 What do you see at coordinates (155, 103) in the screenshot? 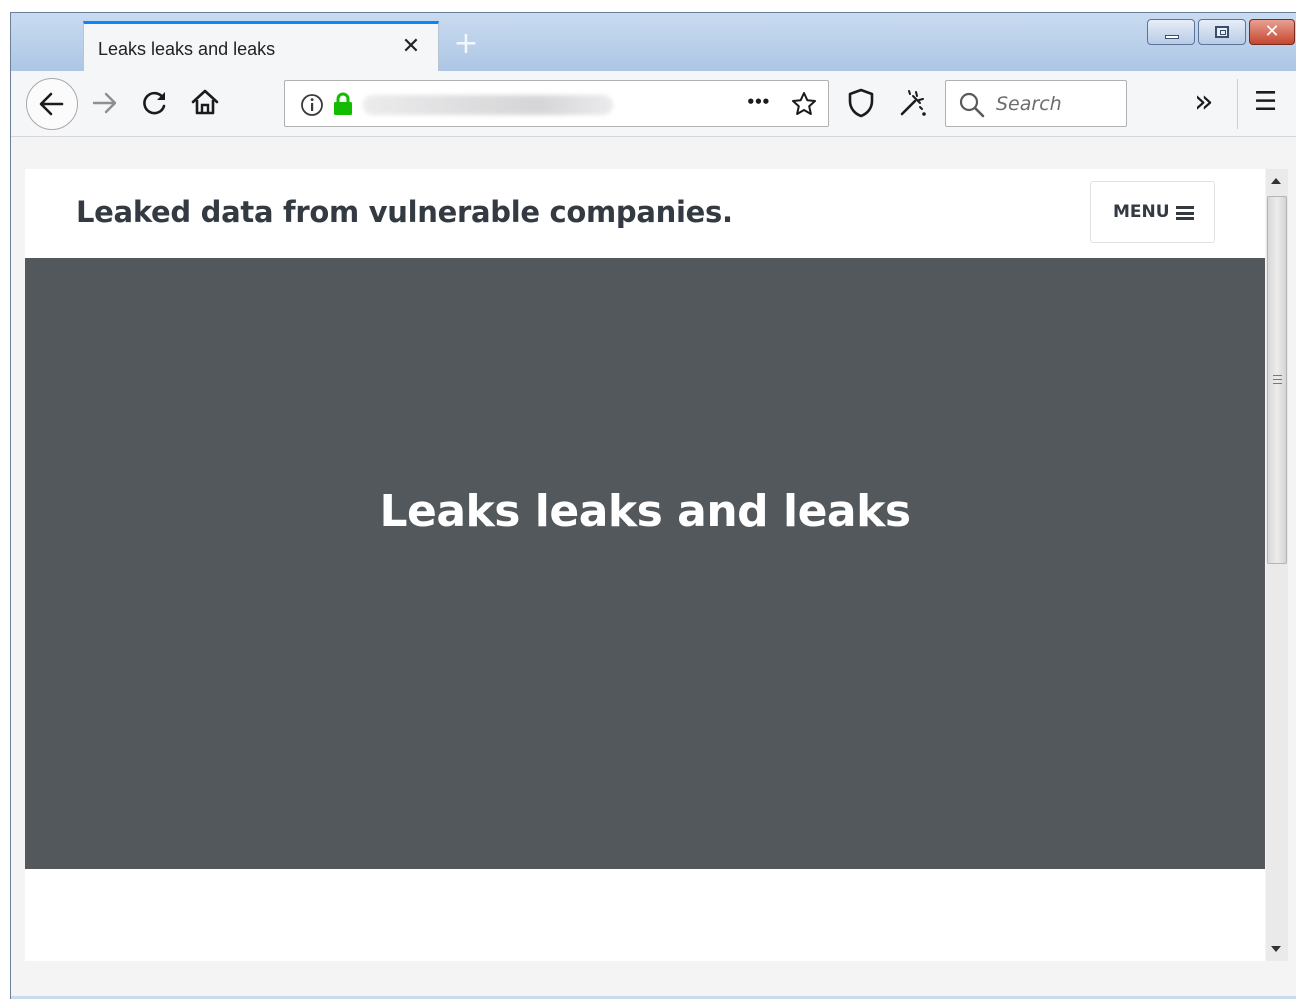
I see `reload-icon` at bounding box center [155, 103].